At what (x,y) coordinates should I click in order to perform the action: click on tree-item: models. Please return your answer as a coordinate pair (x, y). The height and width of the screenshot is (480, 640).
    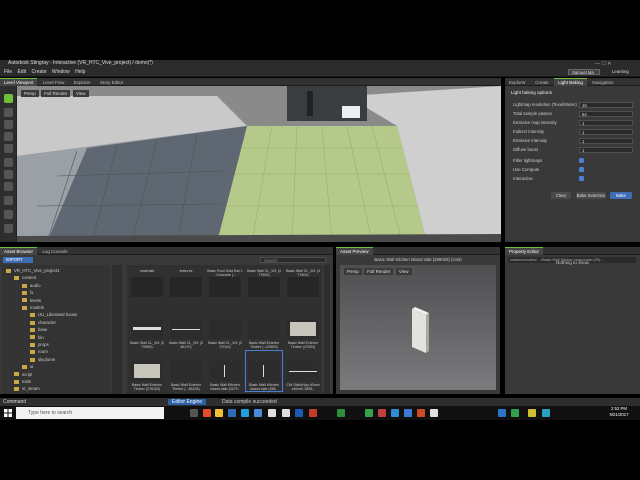
    Looking at the image, I should click on (33, 307).